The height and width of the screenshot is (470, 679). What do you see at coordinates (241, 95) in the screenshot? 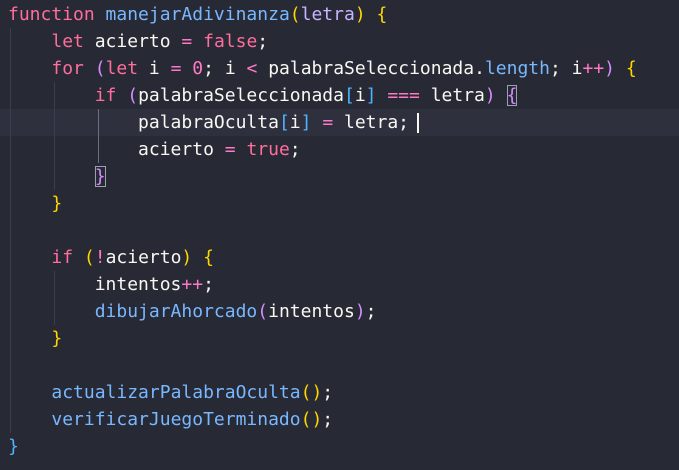
I see `code-token: palabraSeleccionada` at bounding box center [241, 95].